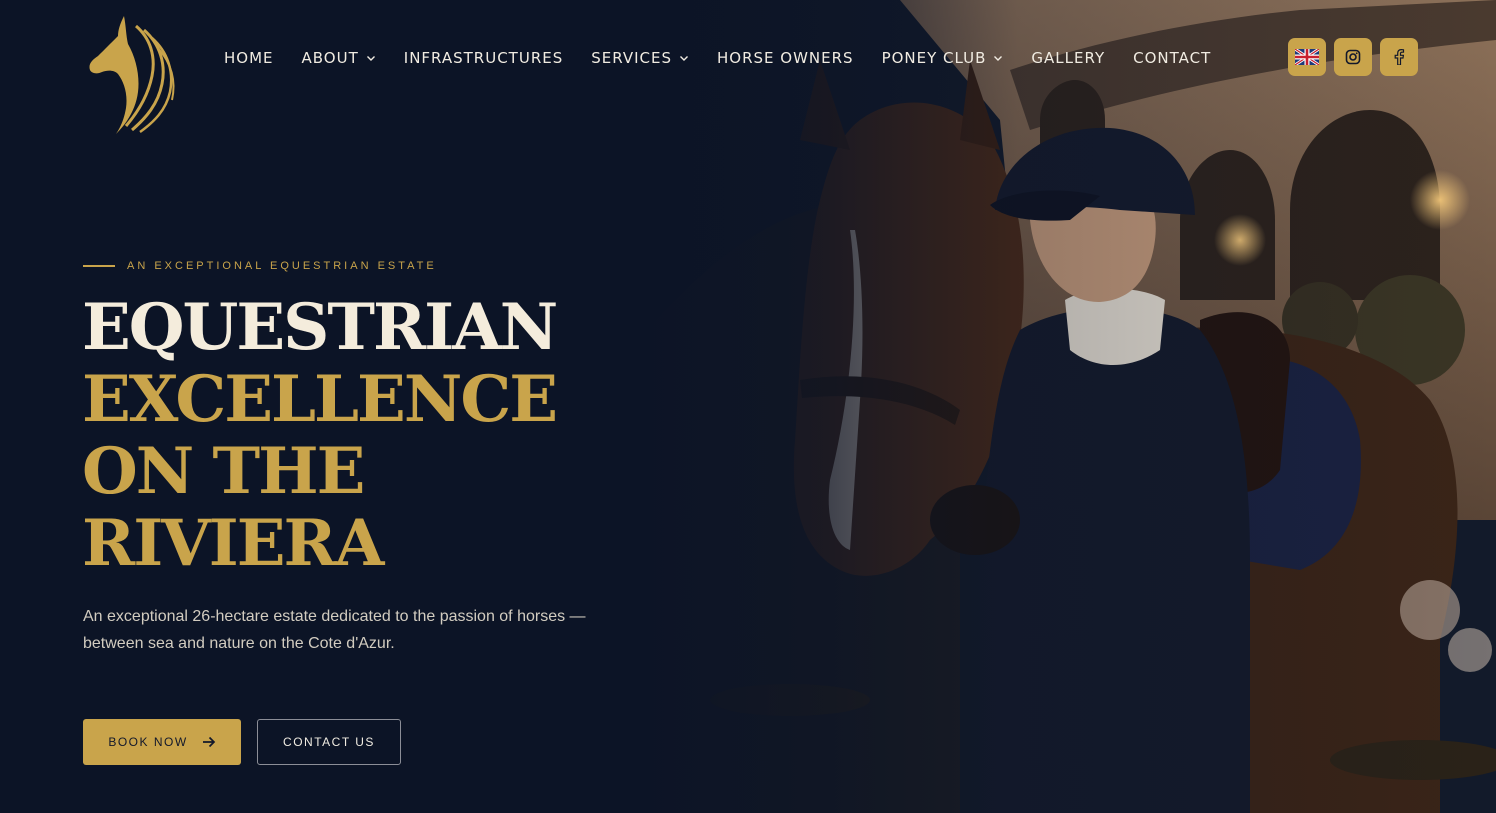 The height and width of the screenshot is (813, 1496). I want to click on headline-line: EQUESTRIAN, so click(320, 327).